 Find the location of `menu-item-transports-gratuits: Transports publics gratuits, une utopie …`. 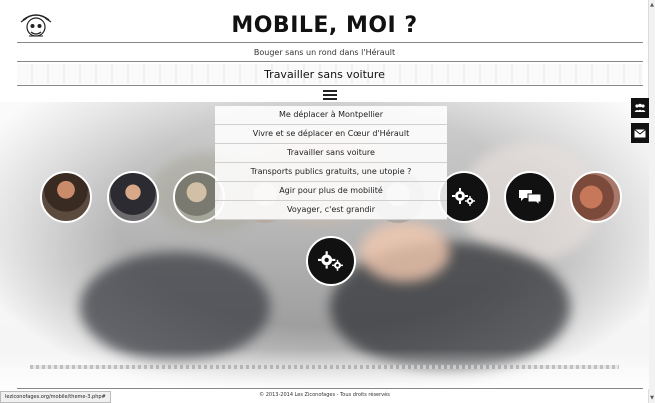

menu-item-transports-gratuits: Transports publics gratuits, une utopie … is located at coordinates (331, 172).